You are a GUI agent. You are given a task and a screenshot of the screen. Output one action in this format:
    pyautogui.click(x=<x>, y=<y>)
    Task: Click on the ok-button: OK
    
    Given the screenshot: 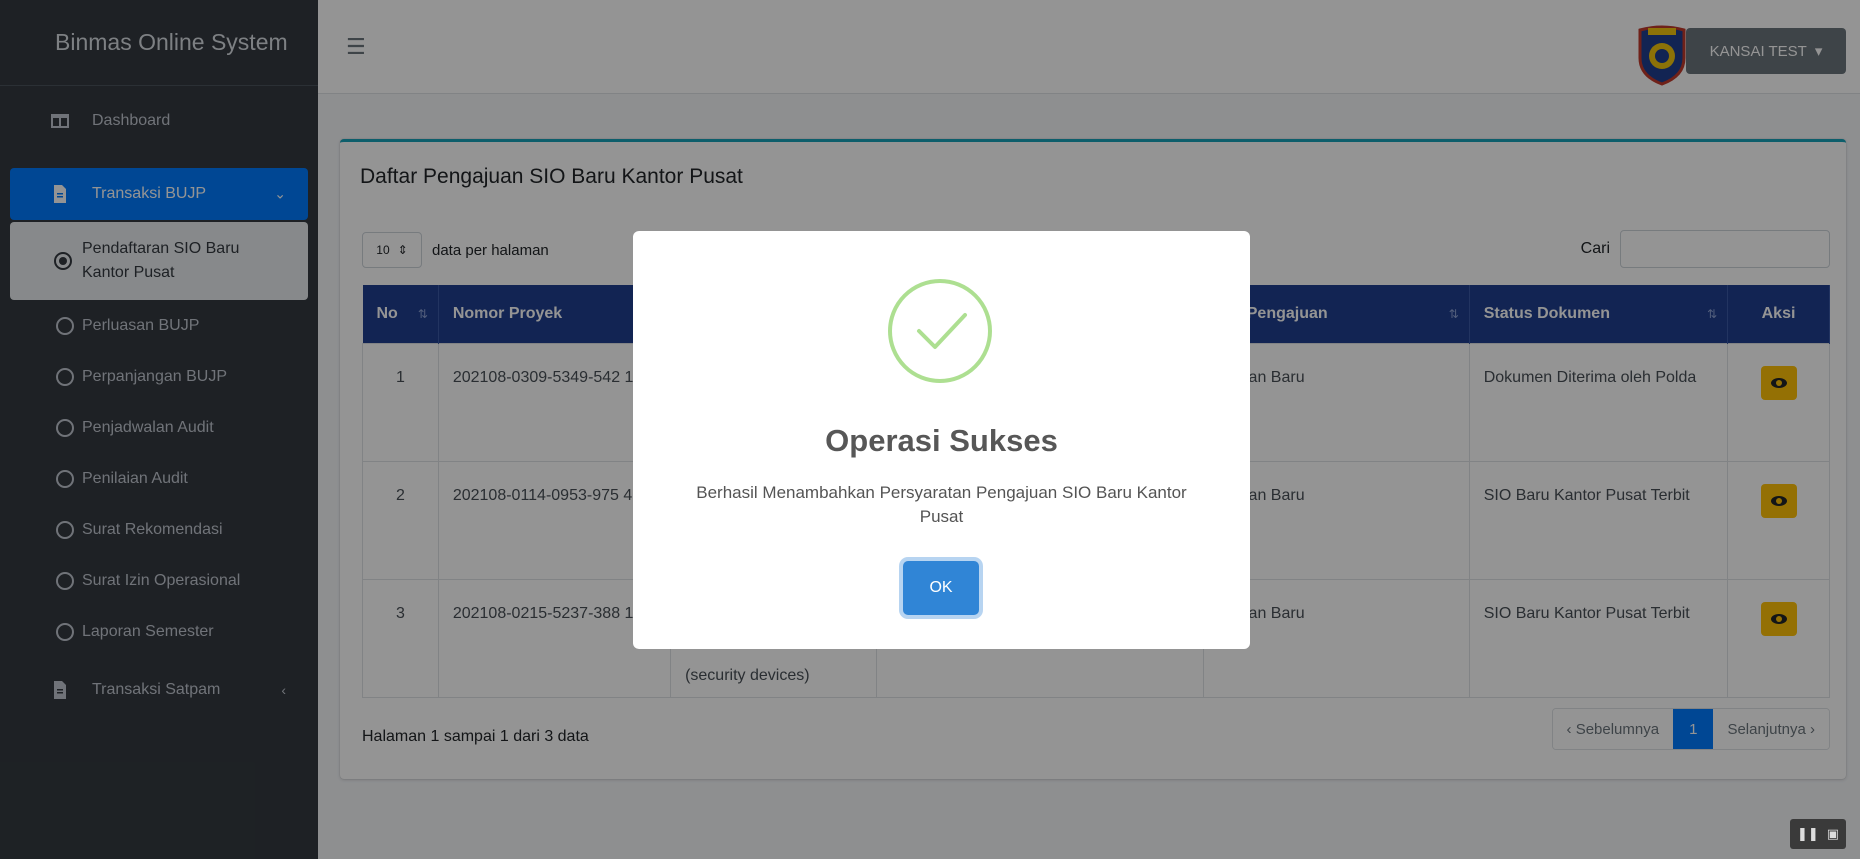 What is the action you would take?
    pyautogui.click(x=941, y=588)
    